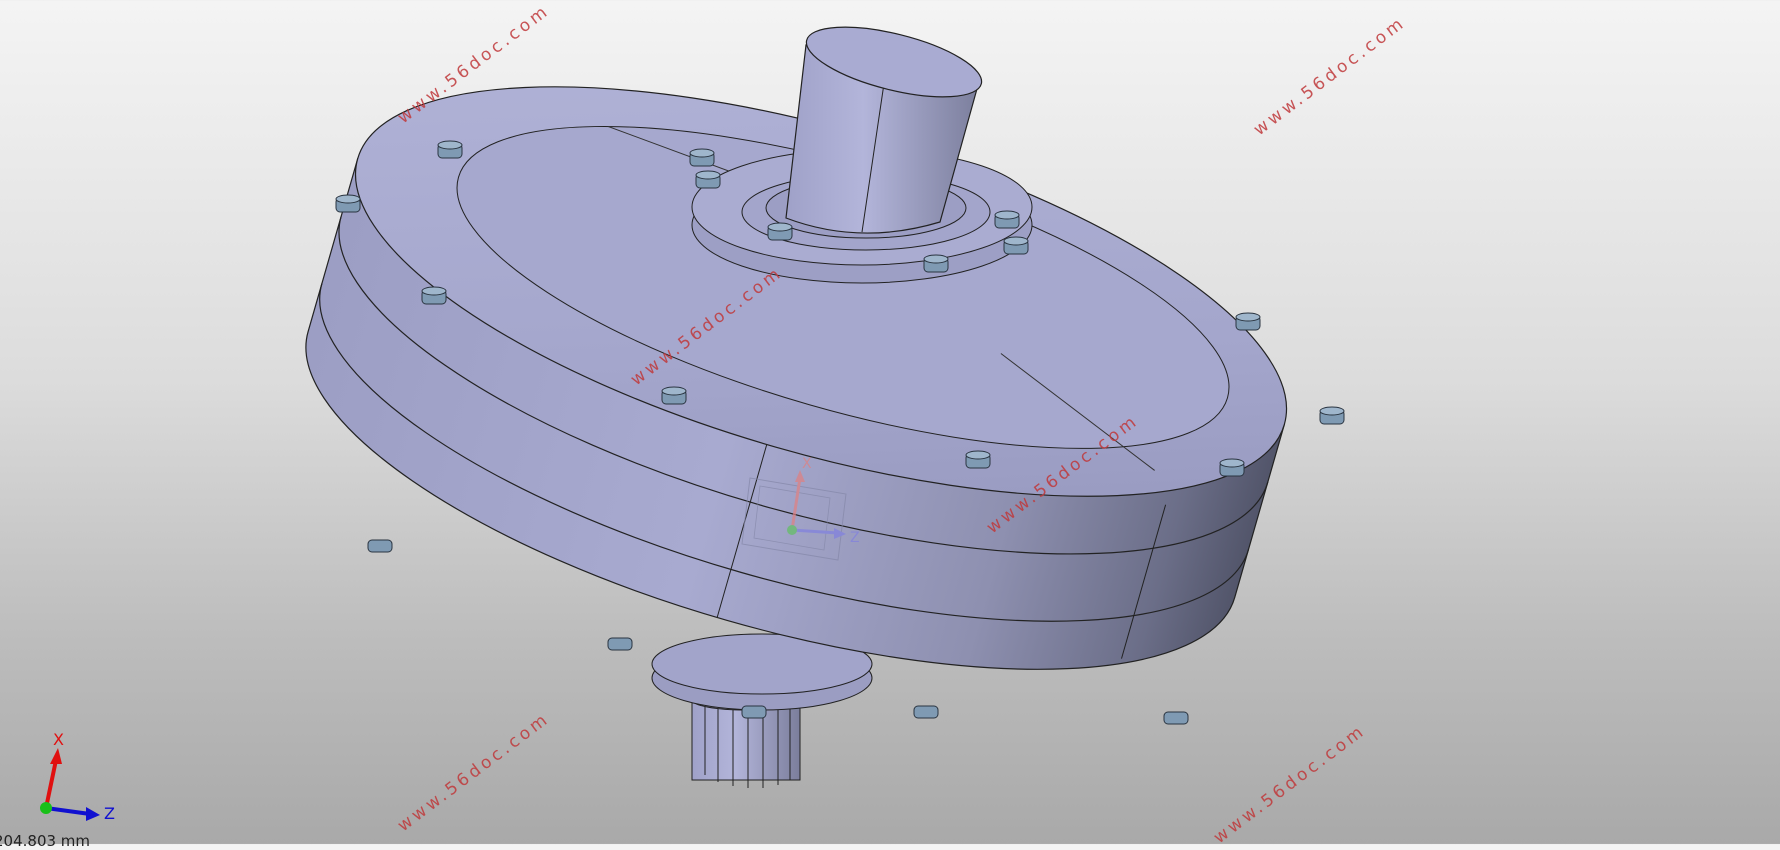  What do you see at coordinates (45, 841) in the screenshot?
I see `scale-readout: 204.803 mm` at bounding box center [45, 841].